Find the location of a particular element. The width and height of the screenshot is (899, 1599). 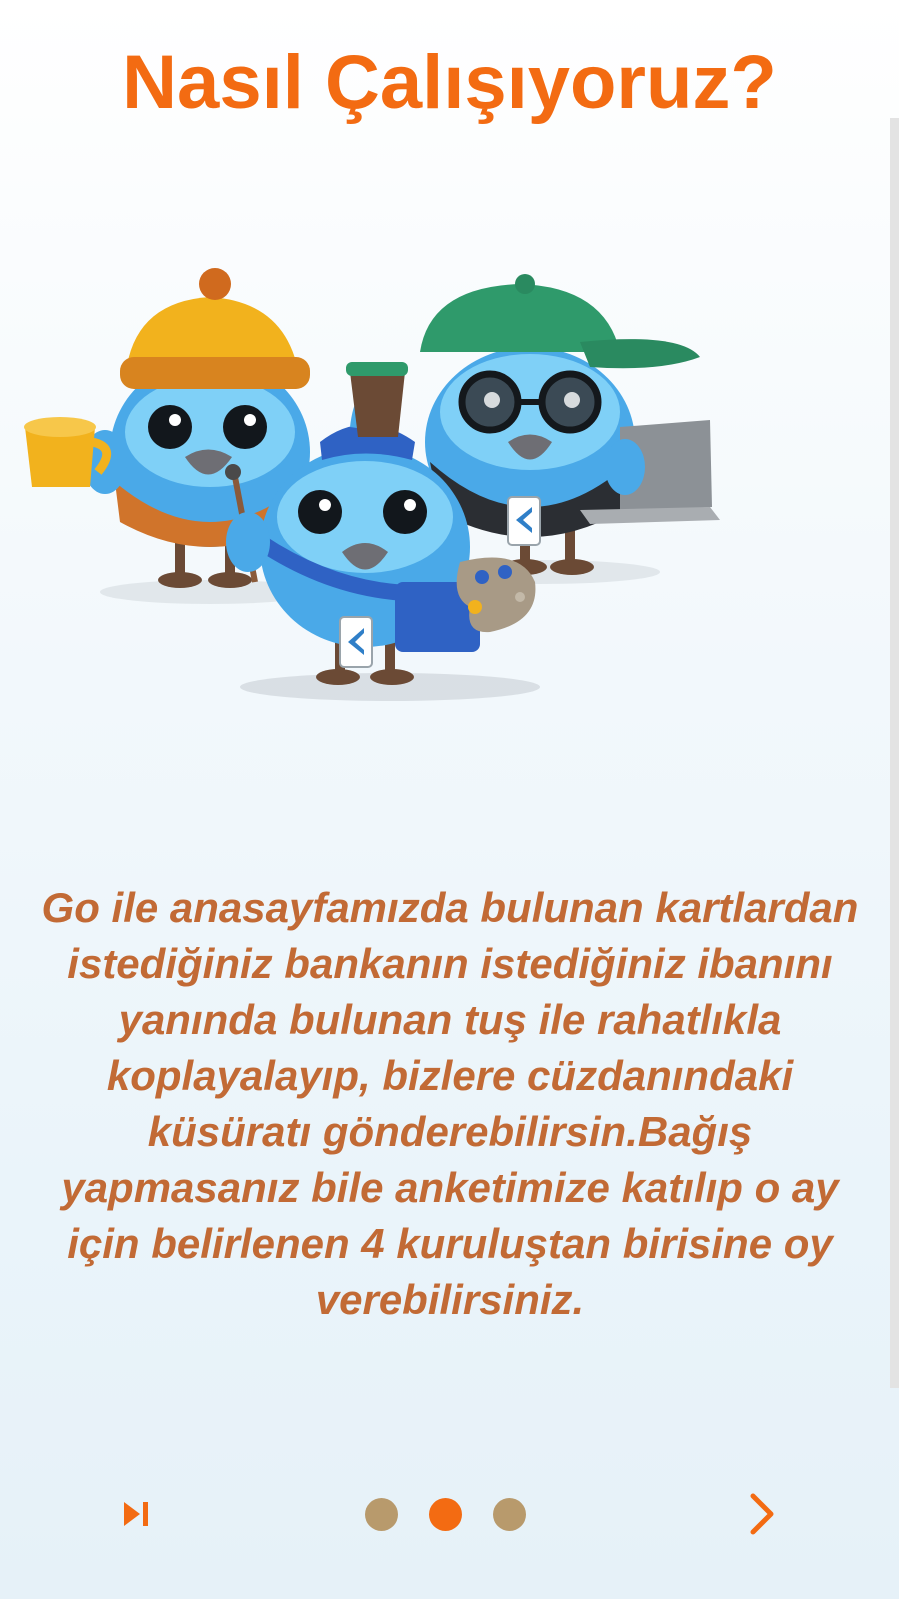

chevron-right-icon is located at coordinates (762, 1514).